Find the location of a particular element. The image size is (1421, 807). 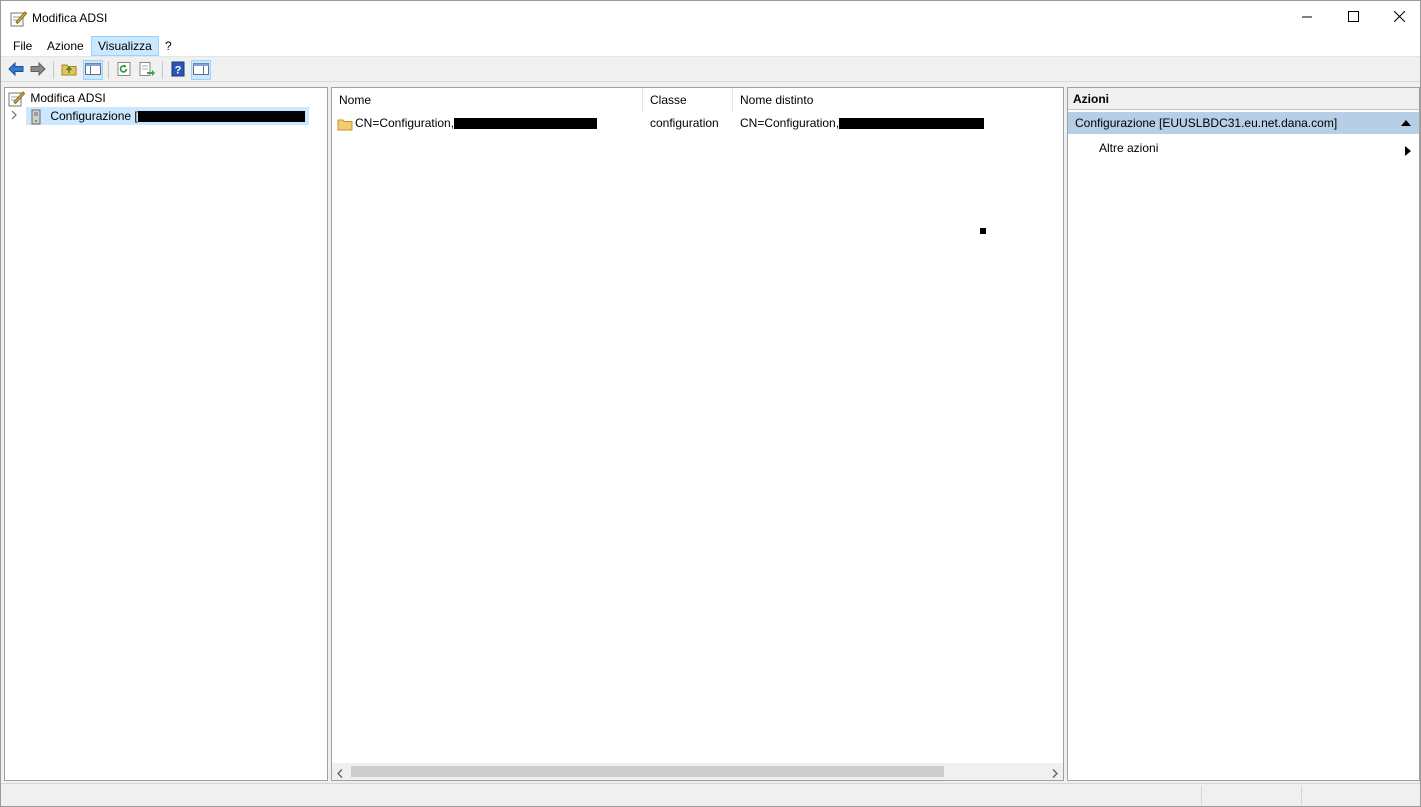

title-bar: Modifica ADSI is located at coordinates (710, 18).